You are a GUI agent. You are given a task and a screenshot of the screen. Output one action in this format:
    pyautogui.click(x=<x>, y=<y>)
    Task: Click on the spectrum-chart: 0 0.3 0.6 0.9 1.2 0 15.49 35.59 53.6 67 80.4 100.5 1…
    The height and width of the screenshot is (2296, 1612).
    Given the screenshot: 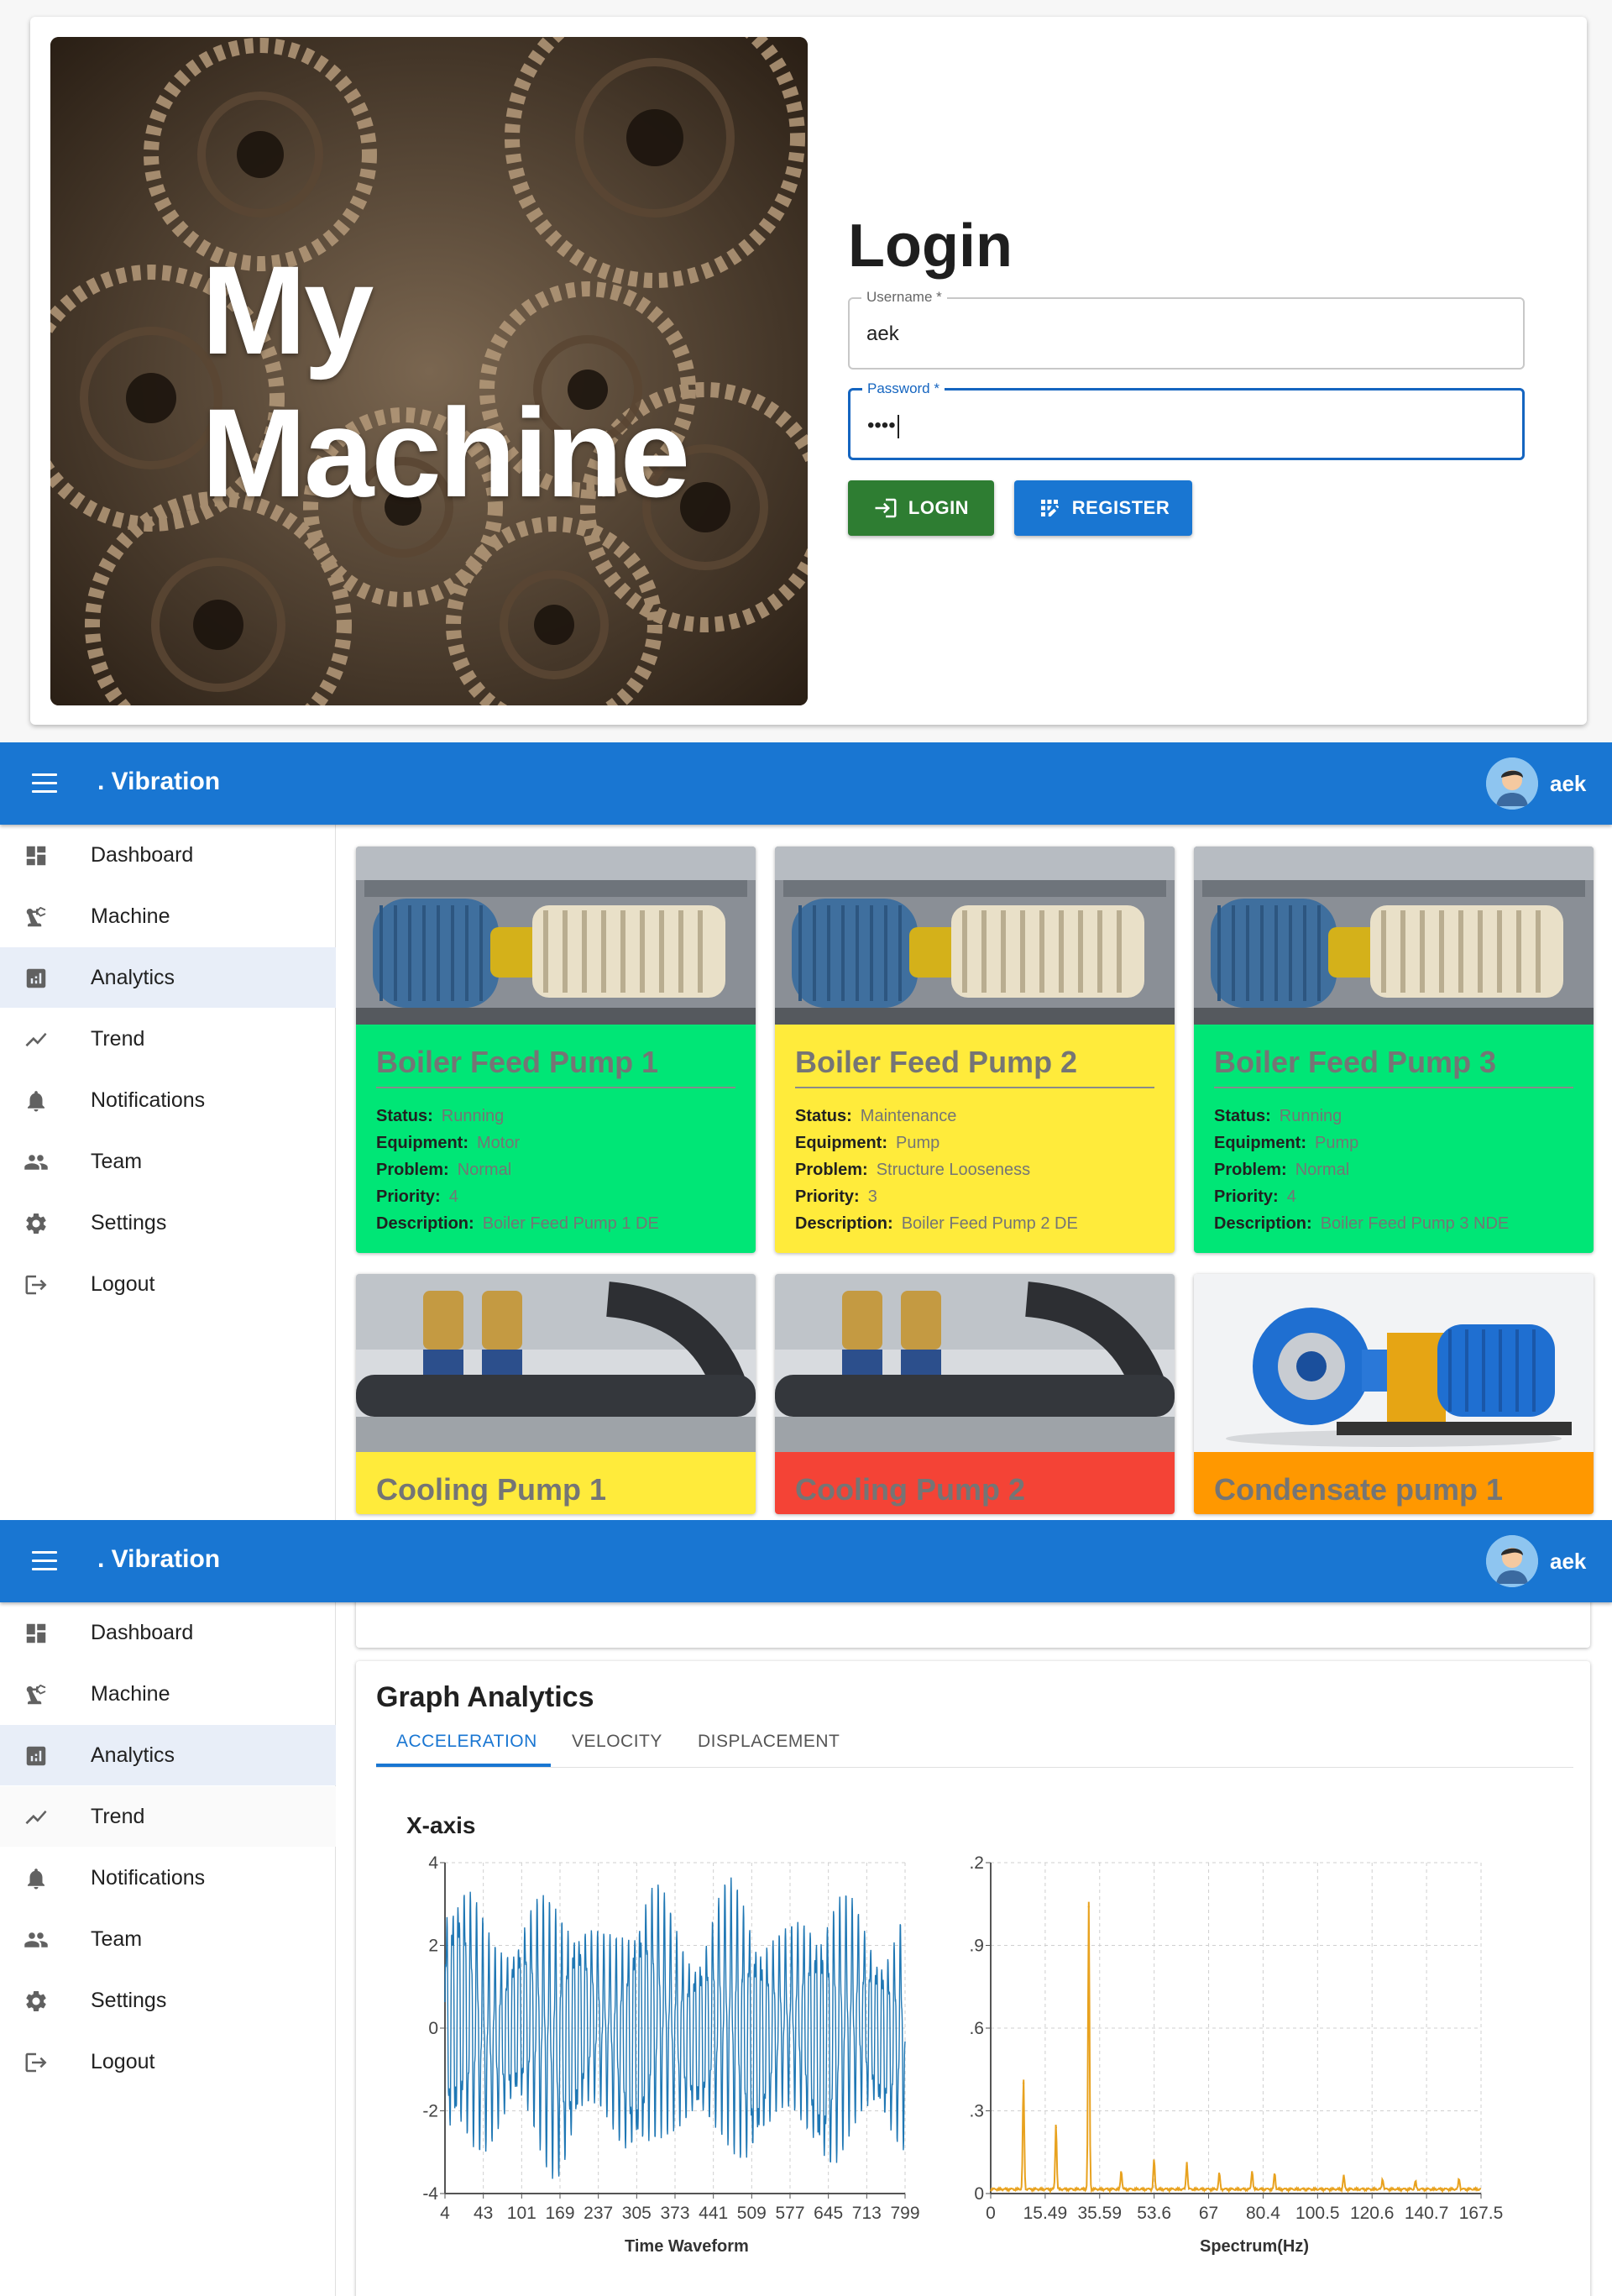 What is the action you would take?
    pyautogui.click(x=1236, y=2037)
    